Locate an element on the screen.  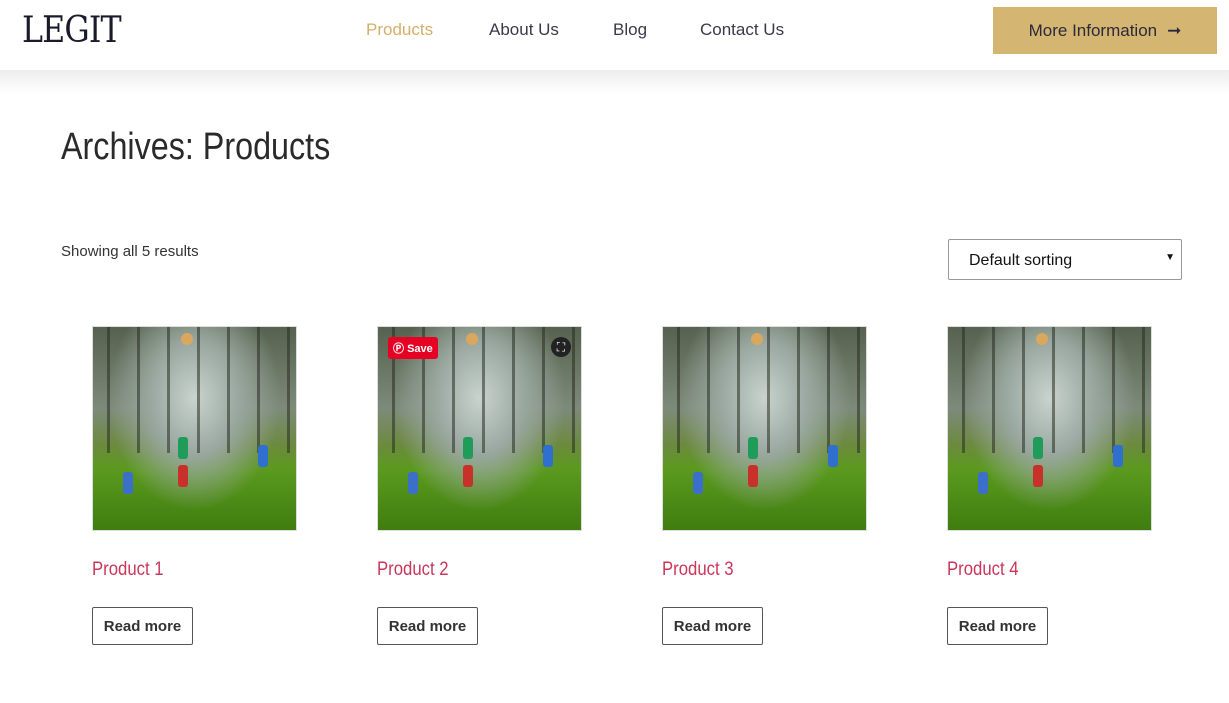
product-card: Ⓟ Save ⛶ Product 2 Read more is located at coordinates (479, 485).